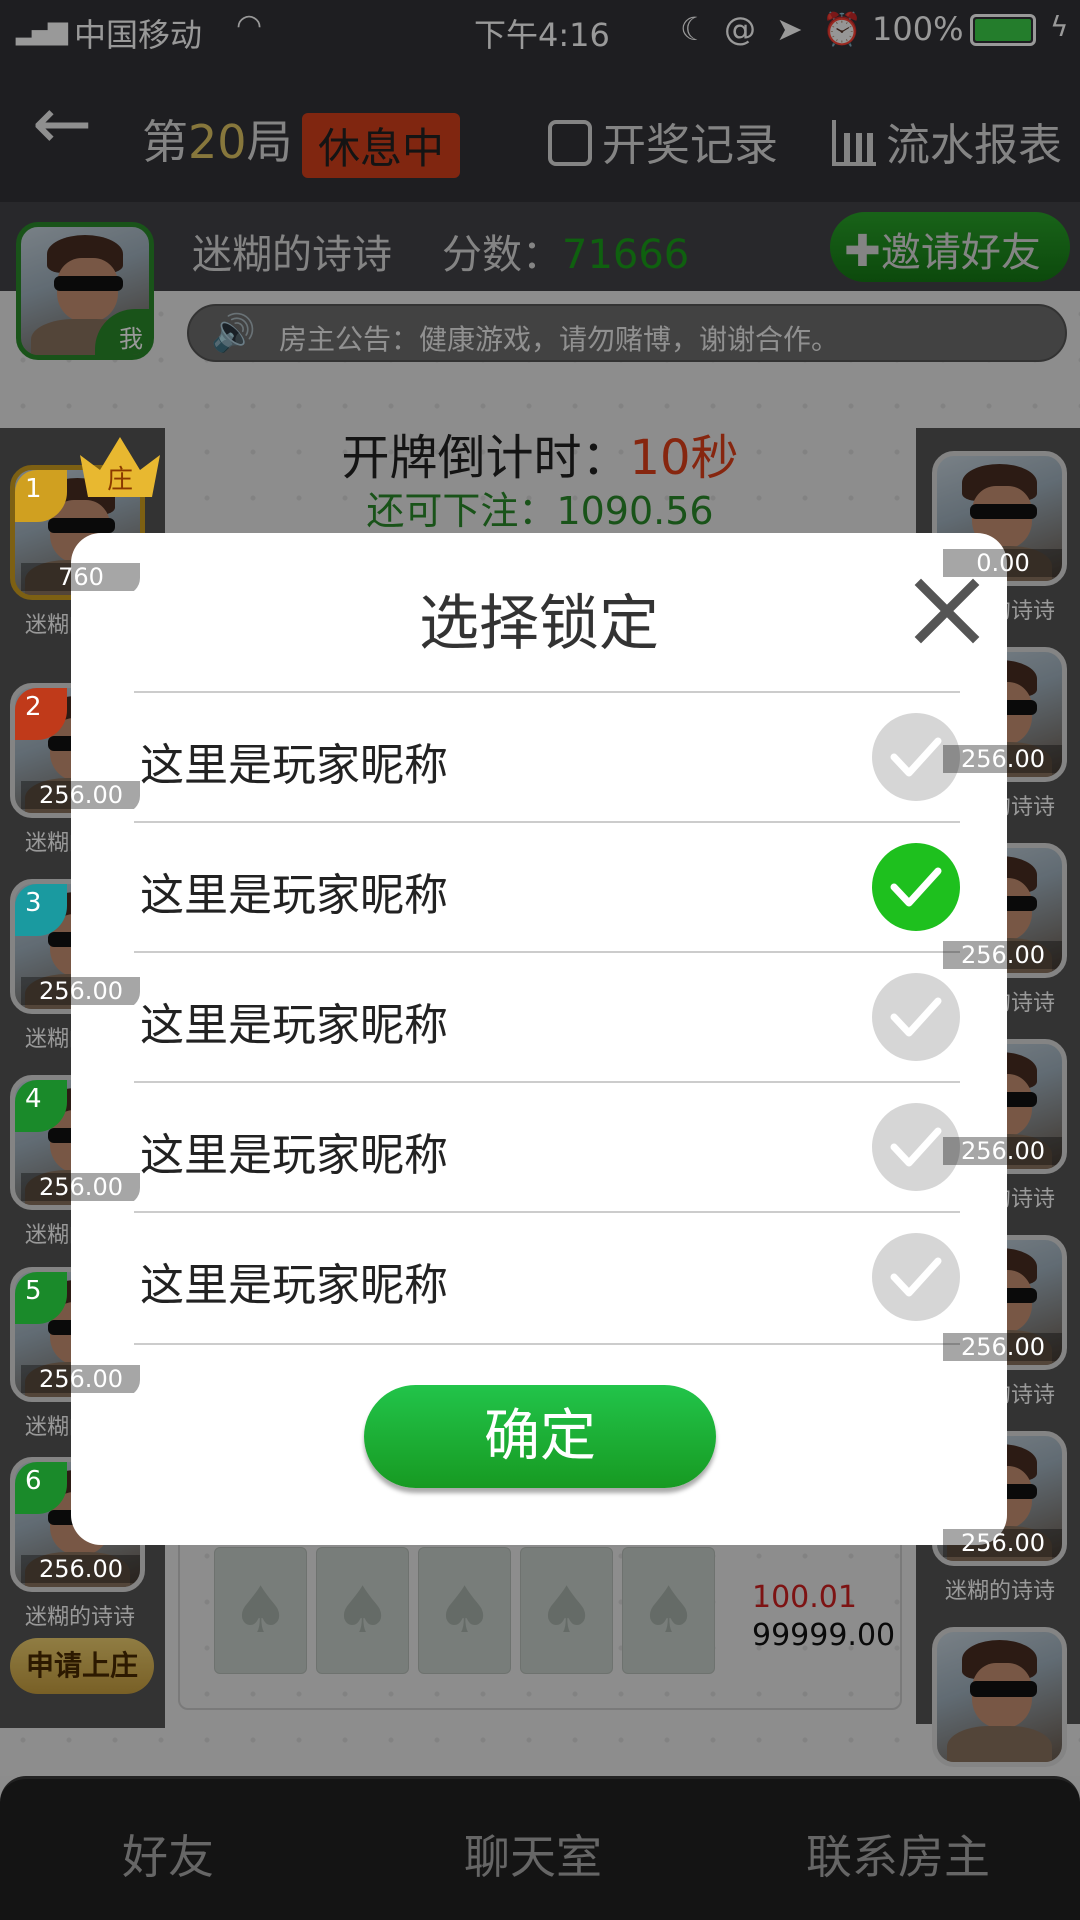 The image size is (1080, 1920). What do you see at coordinates (540, 1436) in the screenshot?
I see `confirm-button: 确定` at bounding box center [540, 1436].